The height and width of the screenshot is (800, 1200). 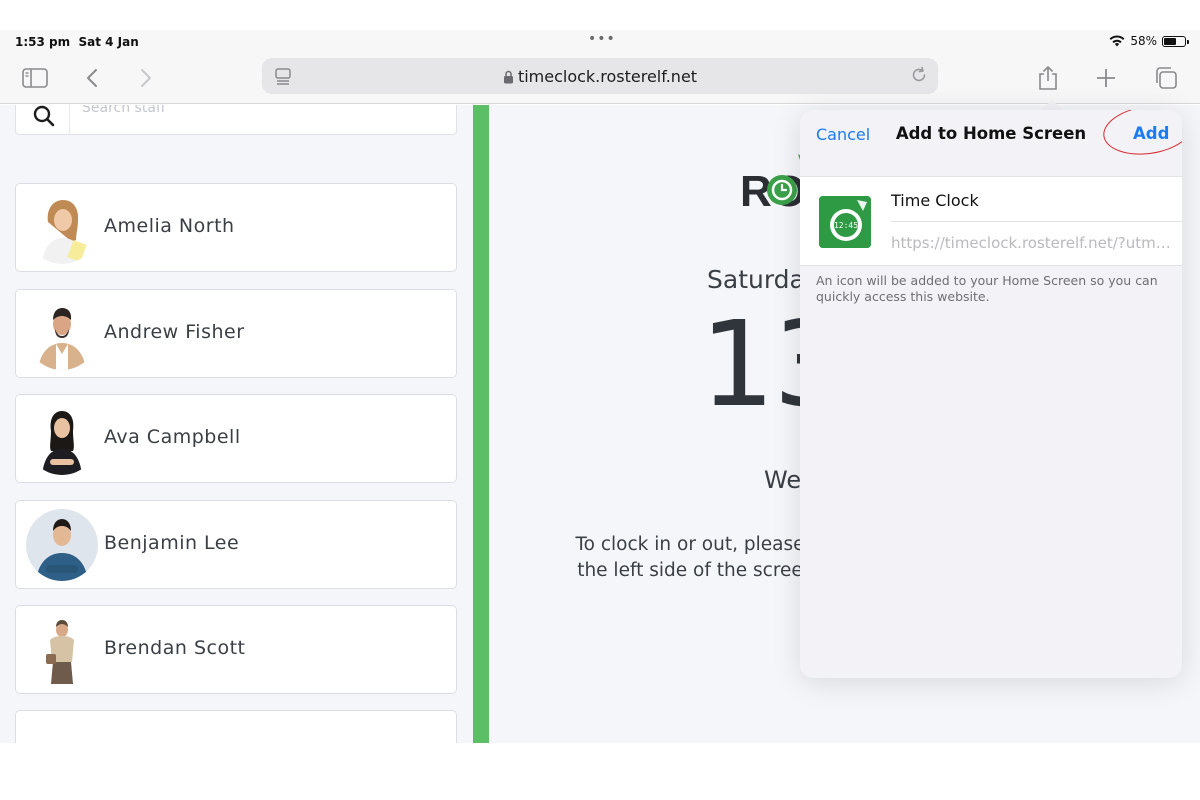 What do you see at coordinates (602, 39) in the screenshot?
I see `multitasking-dots-icon: •••` at bounding box center [602, 39].